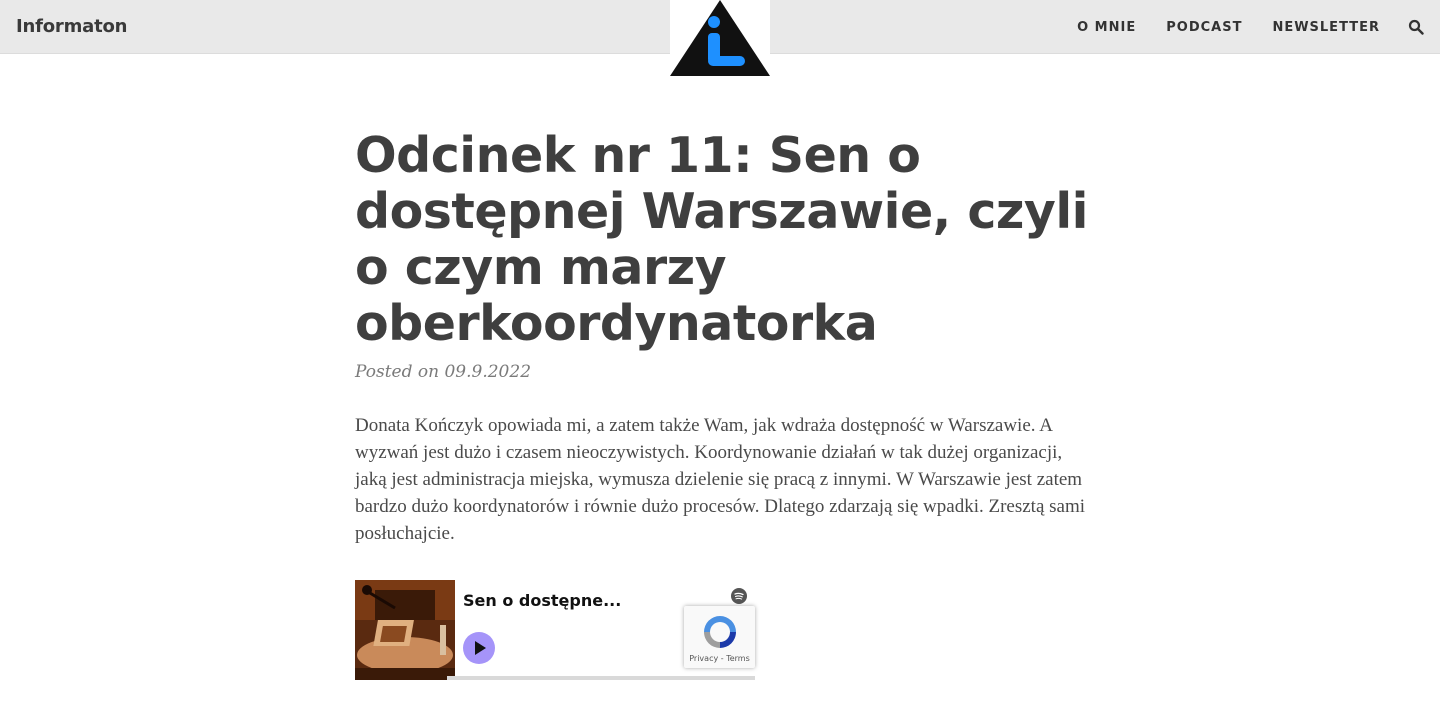  What do you see at coordinates (720, 632) in the screenshot?
I see `recaptcha-icon` at bounding box center [720, 632].